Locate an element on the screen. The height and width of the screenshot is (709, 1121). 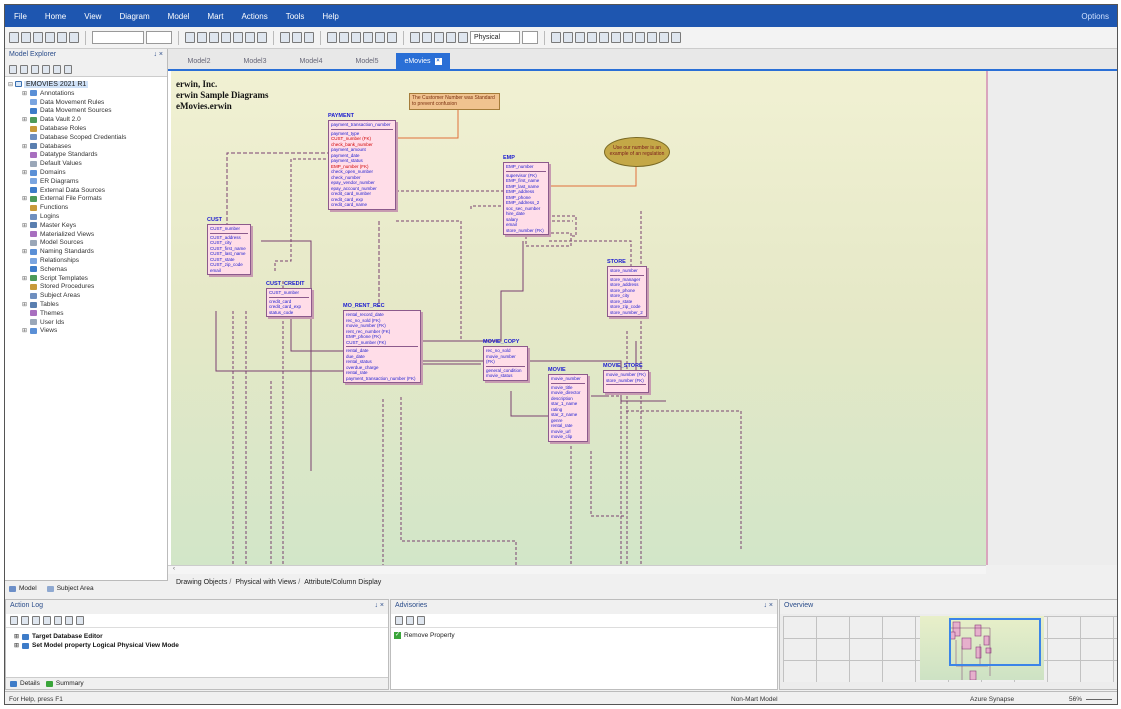
primary-key-attribute: CUST_number (FK) is located at coordinates (382, 343).